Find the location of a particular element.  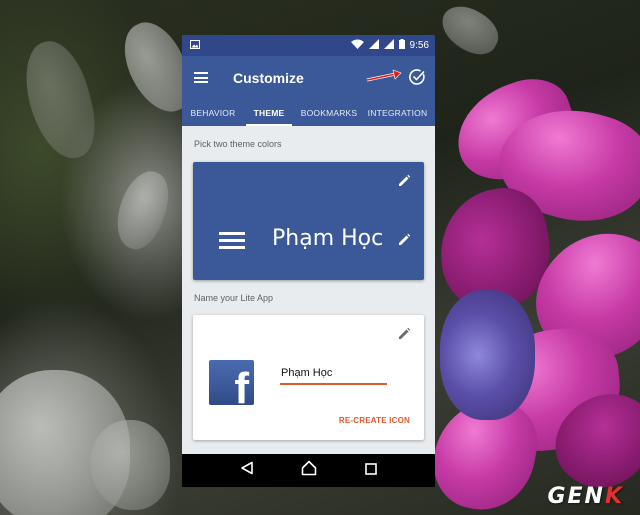

signal-icon is located at coordinates (373, 45).